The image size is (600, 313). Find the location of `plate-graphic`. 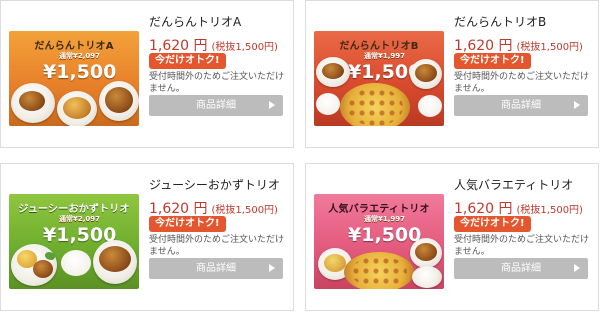

plate-graphic is located at coordinates (427, 277).